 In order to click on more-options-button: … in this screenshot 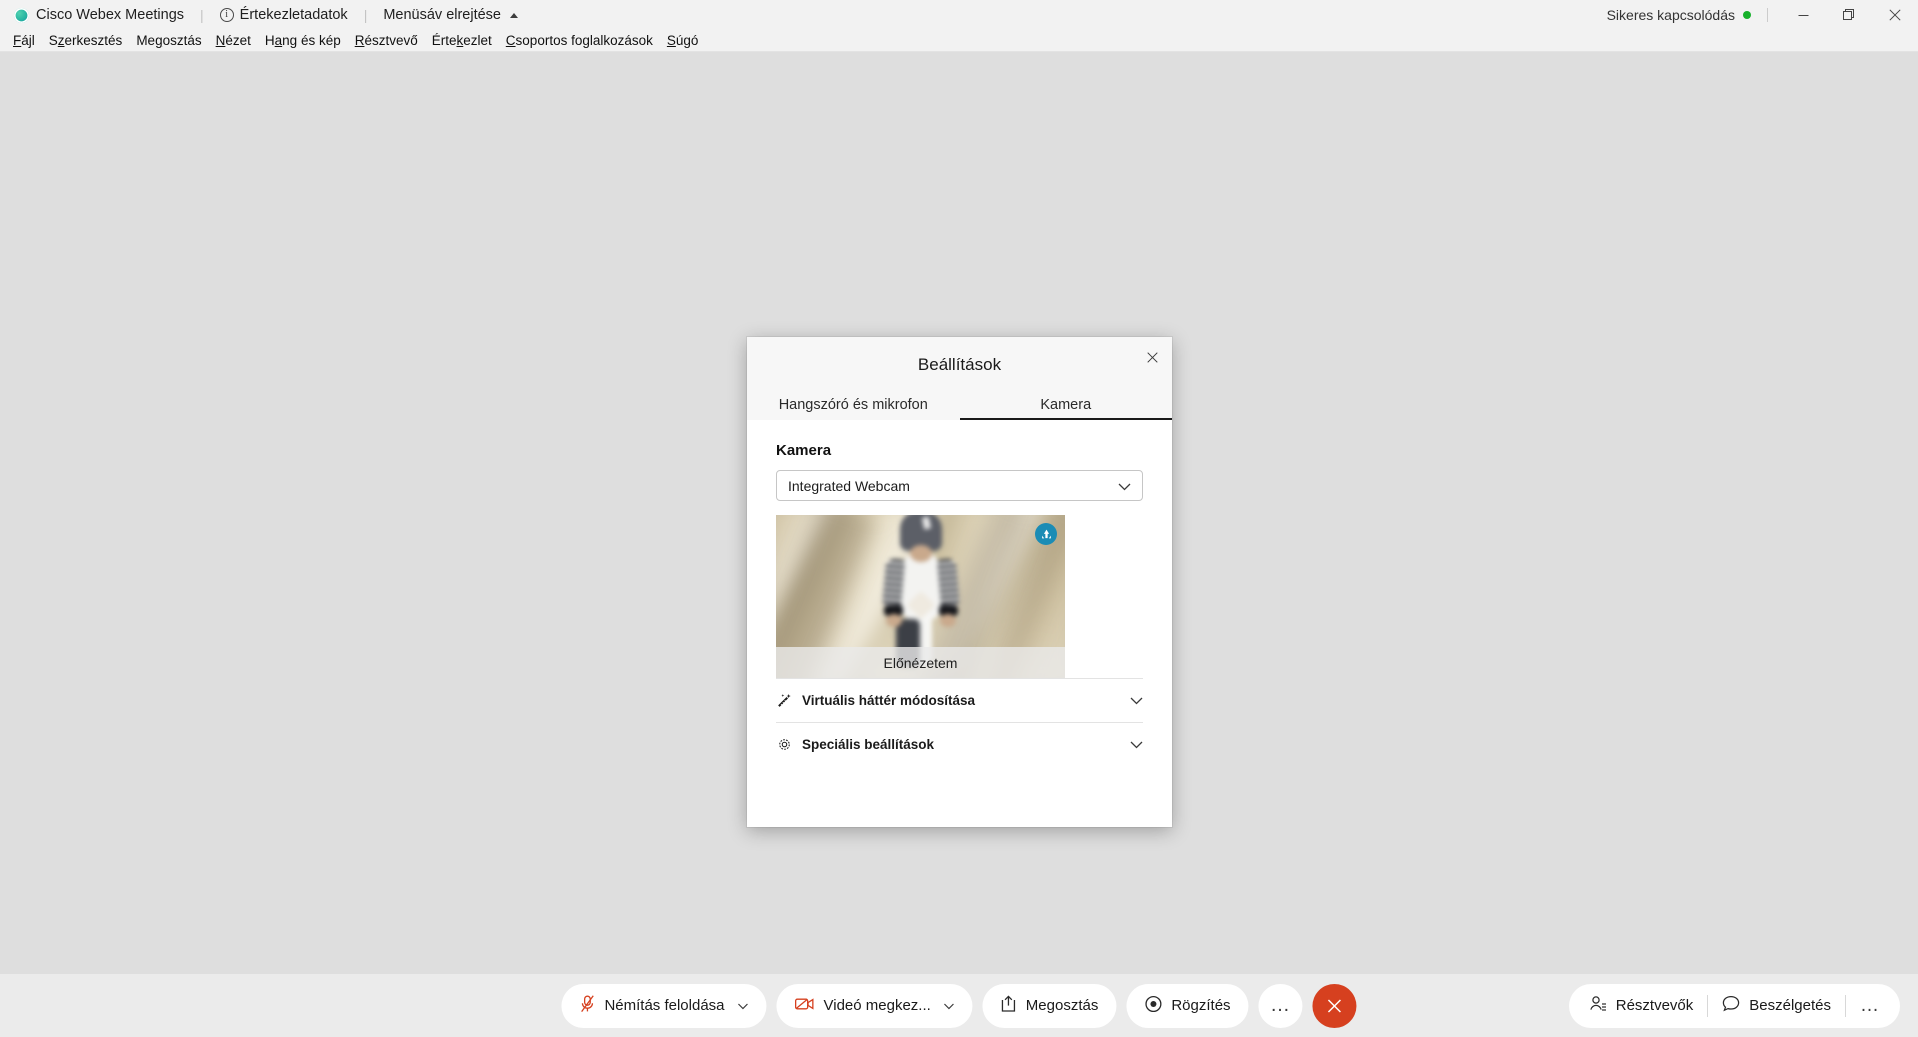, I will do `click(1280, 1005)`.